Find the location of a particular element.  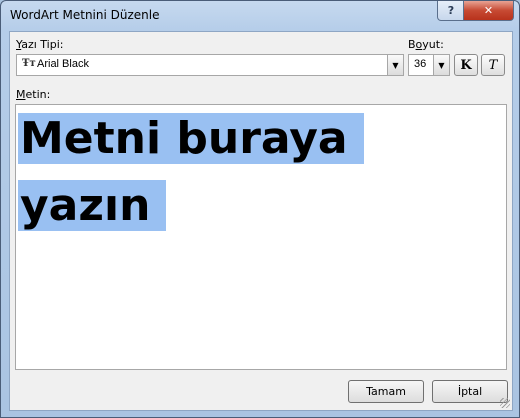

cancel-button: İptal is located at coordinates (470, 391).